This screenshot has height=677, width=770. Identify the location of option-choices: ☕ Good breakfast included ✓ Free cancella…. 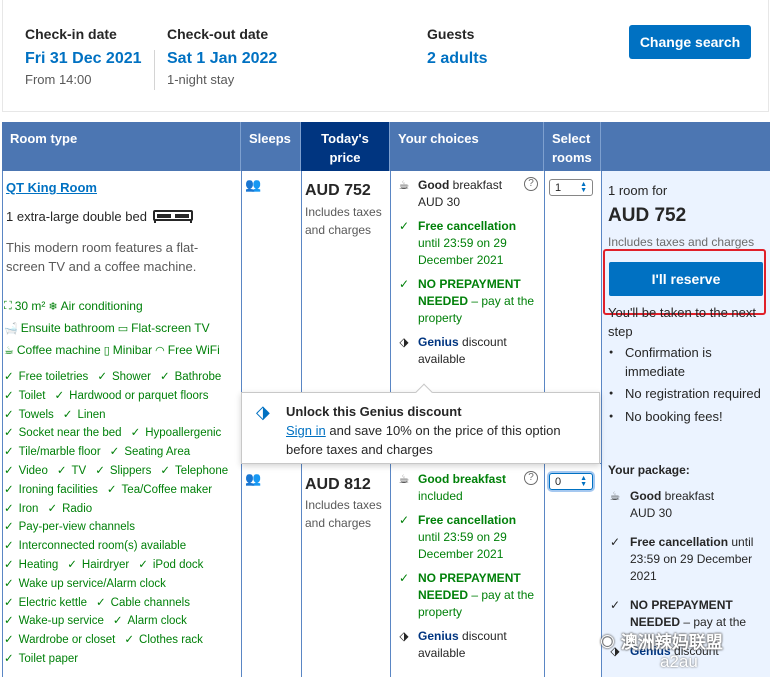
(468, 566).